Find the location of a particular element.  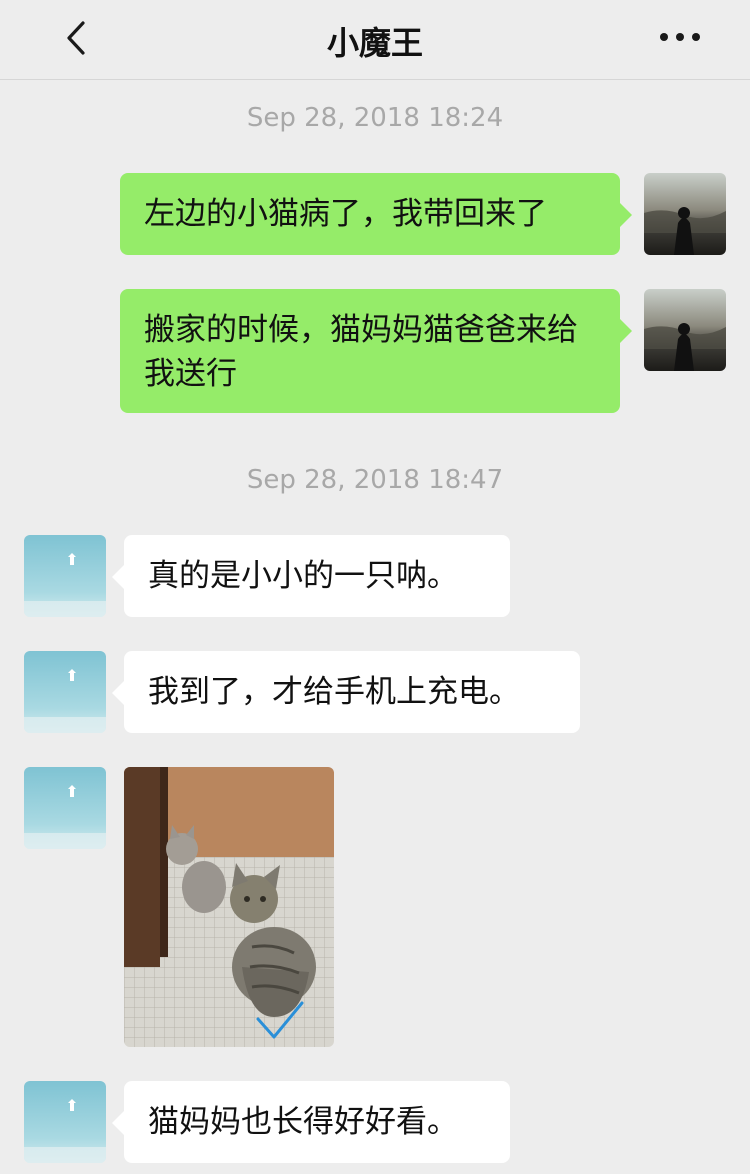

timestamp: Sep 28, 2018 18:24 is located at coordinates (375, 118).